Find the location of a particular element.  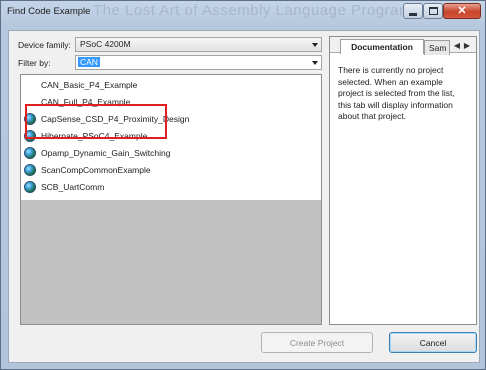

list-item-label: SCB_UartComm is located at coordinates (73, 187).